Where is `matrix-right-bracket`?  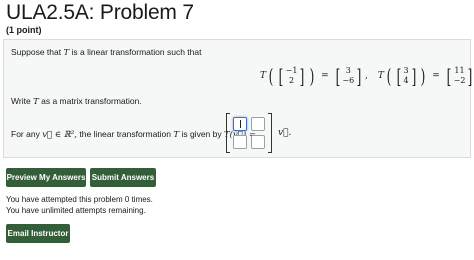
matrix-right-bracket is located at coordinates (270, 133).